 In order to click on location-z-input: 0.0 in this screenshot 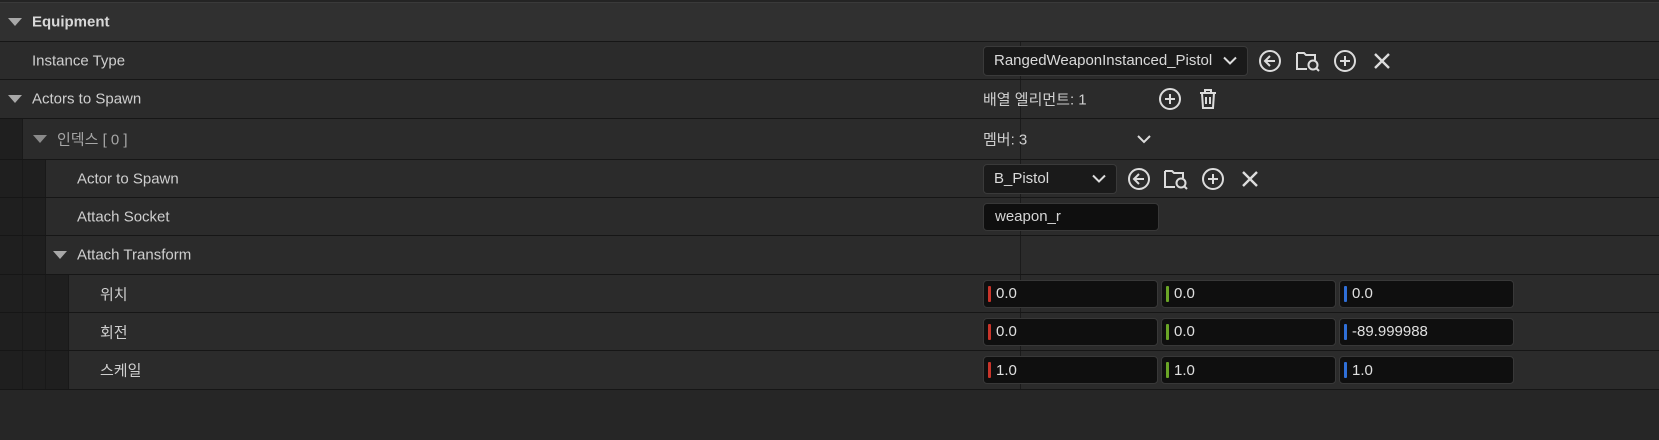, I will do `click(1426, 293)`.